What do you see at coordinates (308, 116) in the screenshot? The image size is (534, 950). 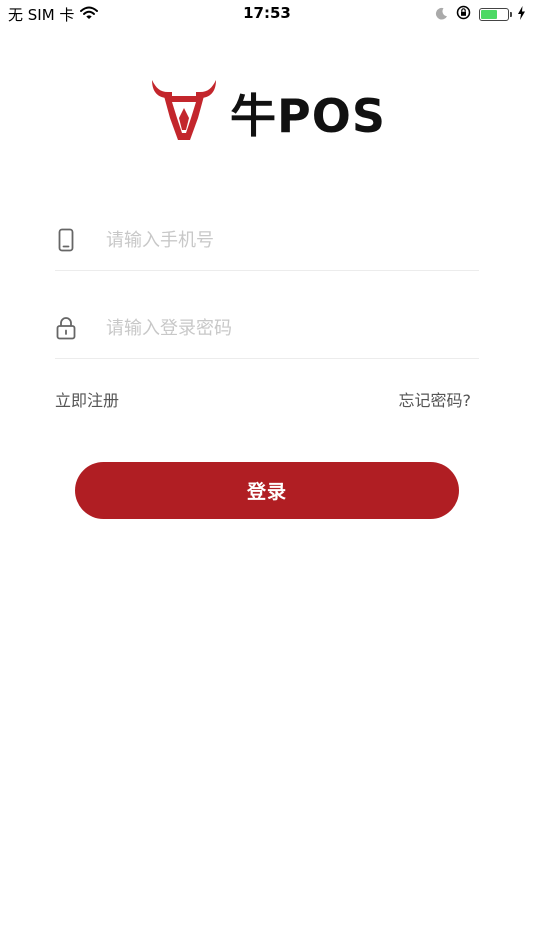 I see `brand-name: 牛POS` at bounding box center [308, 116].